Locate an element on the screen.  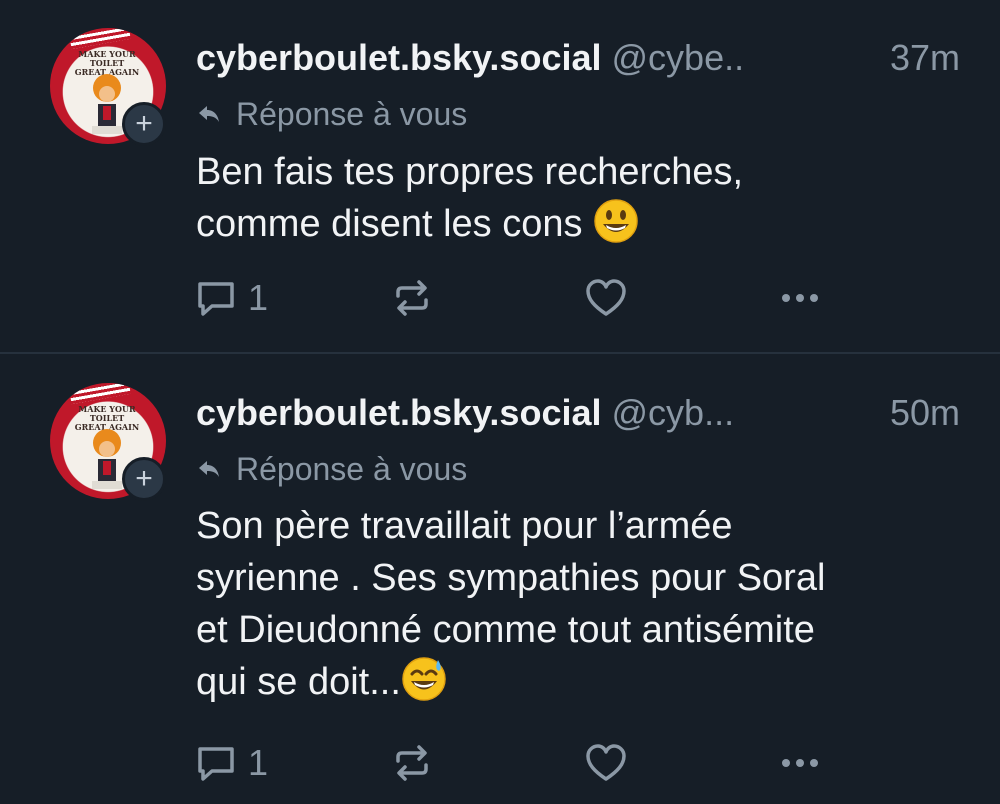
post-header: cyberboulet.bsky.social @cyb... 50m is located at coordinates (581, 413).